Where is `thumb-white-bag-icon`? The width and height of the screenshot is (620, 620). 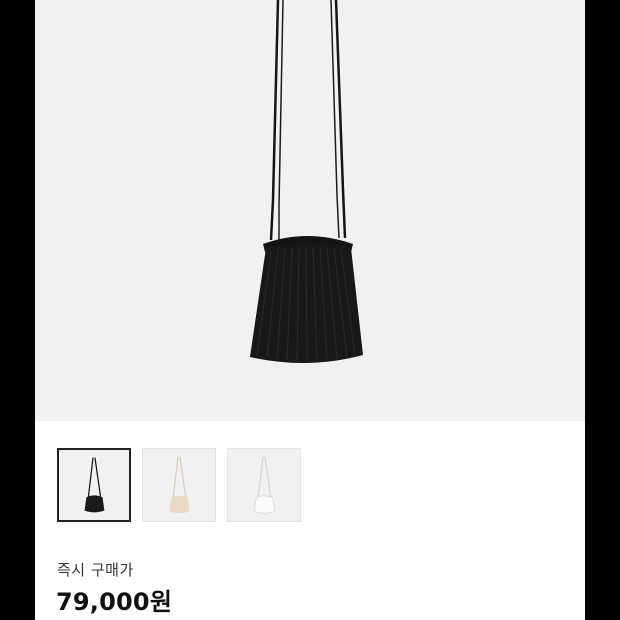 thumb-white-bag-icon is located at coordinates (264, 485).